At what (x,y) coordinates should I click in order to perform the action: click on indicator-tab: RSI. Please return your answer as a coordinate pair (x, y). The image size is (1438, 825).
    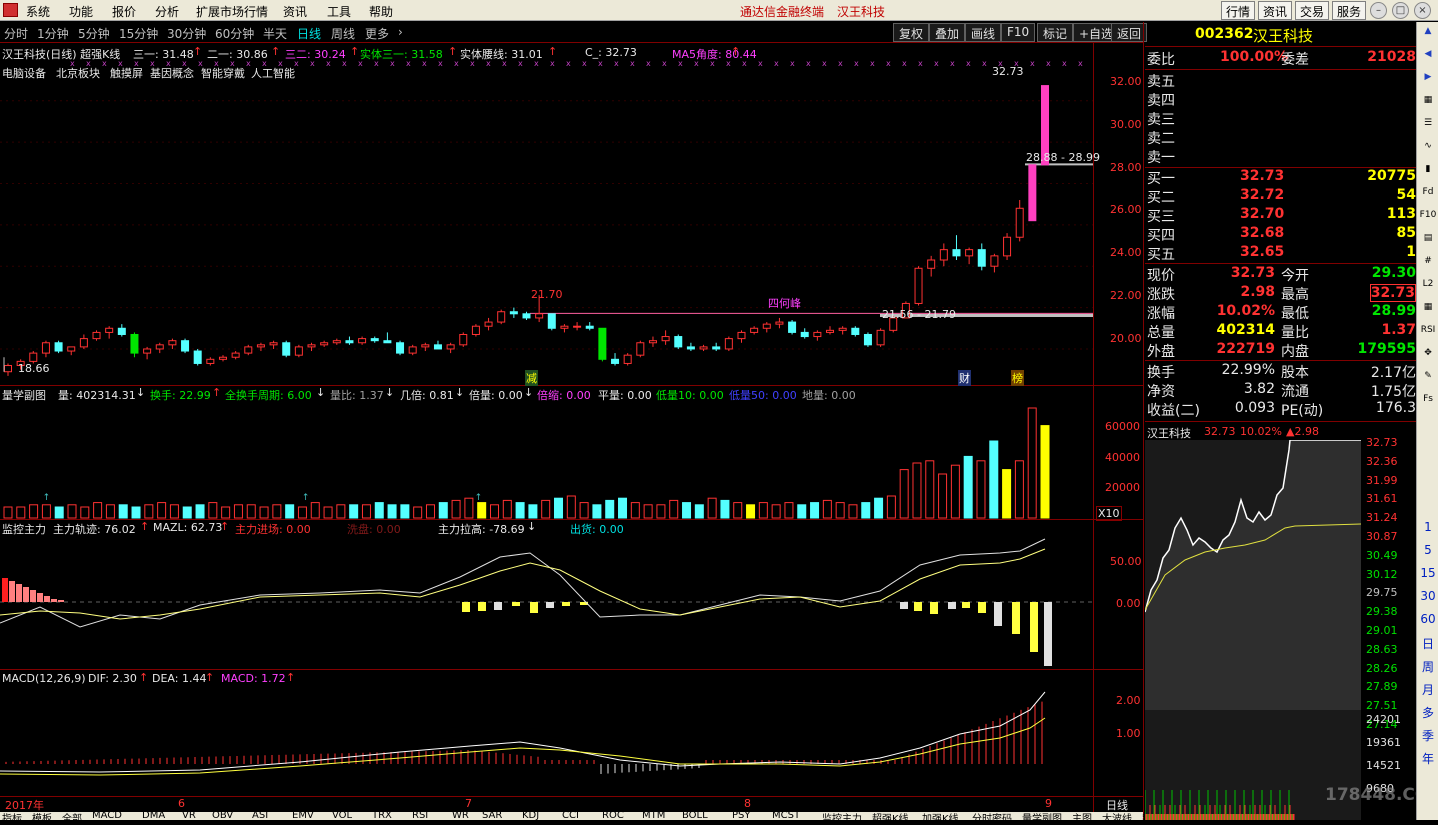
    Looking at the image, I should click on (420, 815).